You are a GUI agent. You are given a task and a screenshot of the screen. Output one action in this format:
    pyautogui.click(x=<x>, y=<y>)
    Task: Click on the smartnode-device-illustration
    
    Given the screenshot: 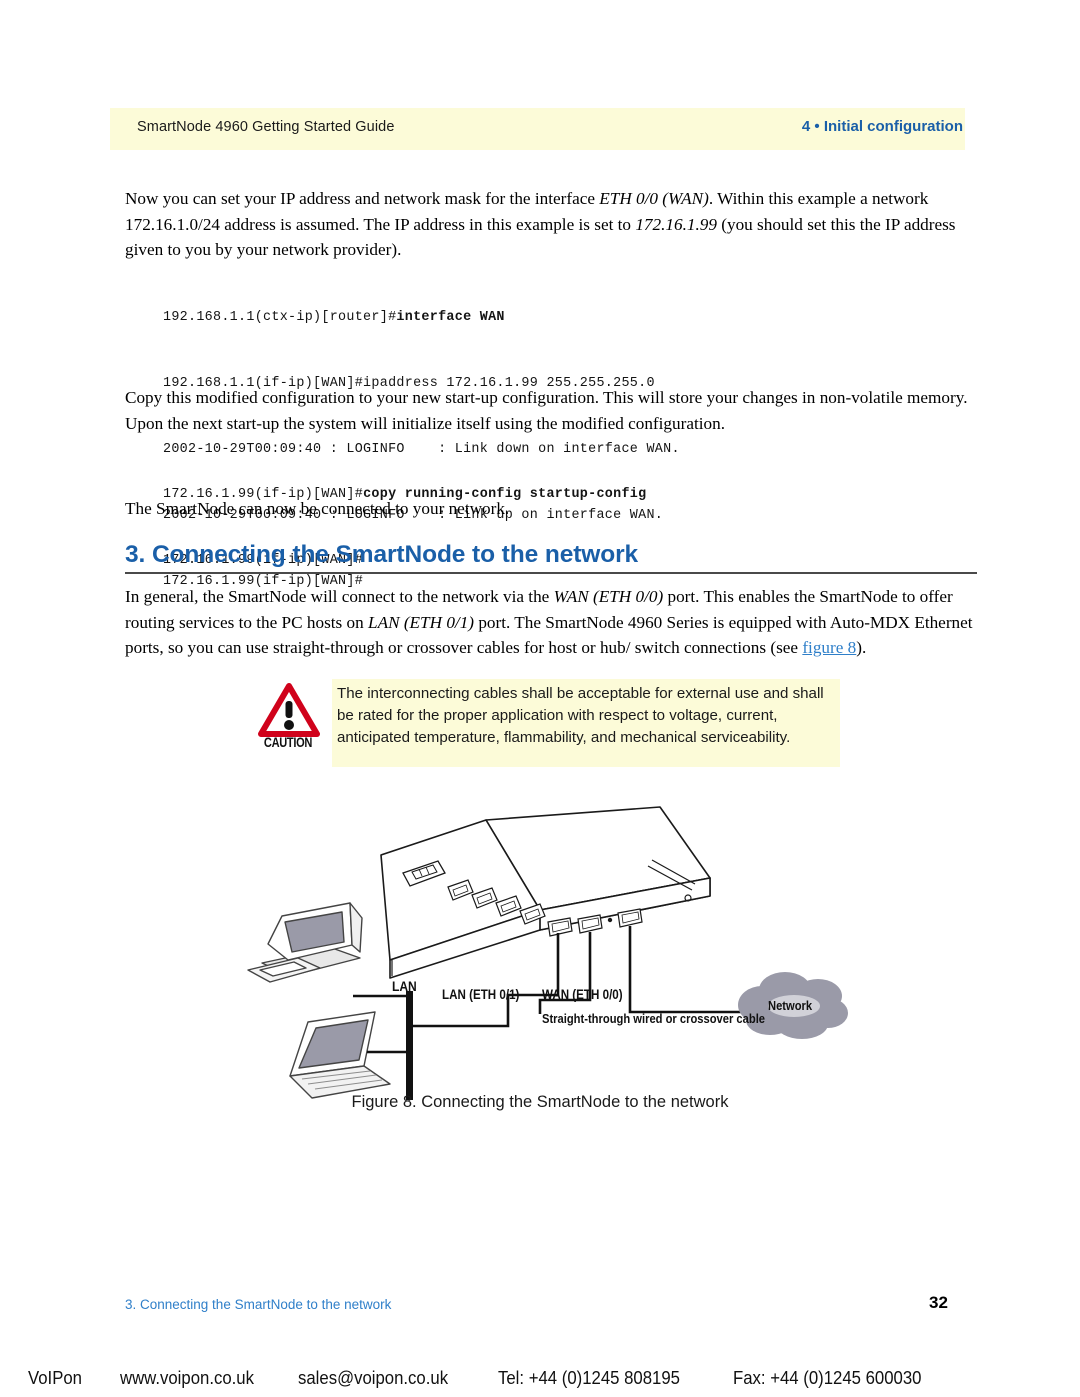 What is the action you would take?
    pyautogui.click(x=545, y=892)
    